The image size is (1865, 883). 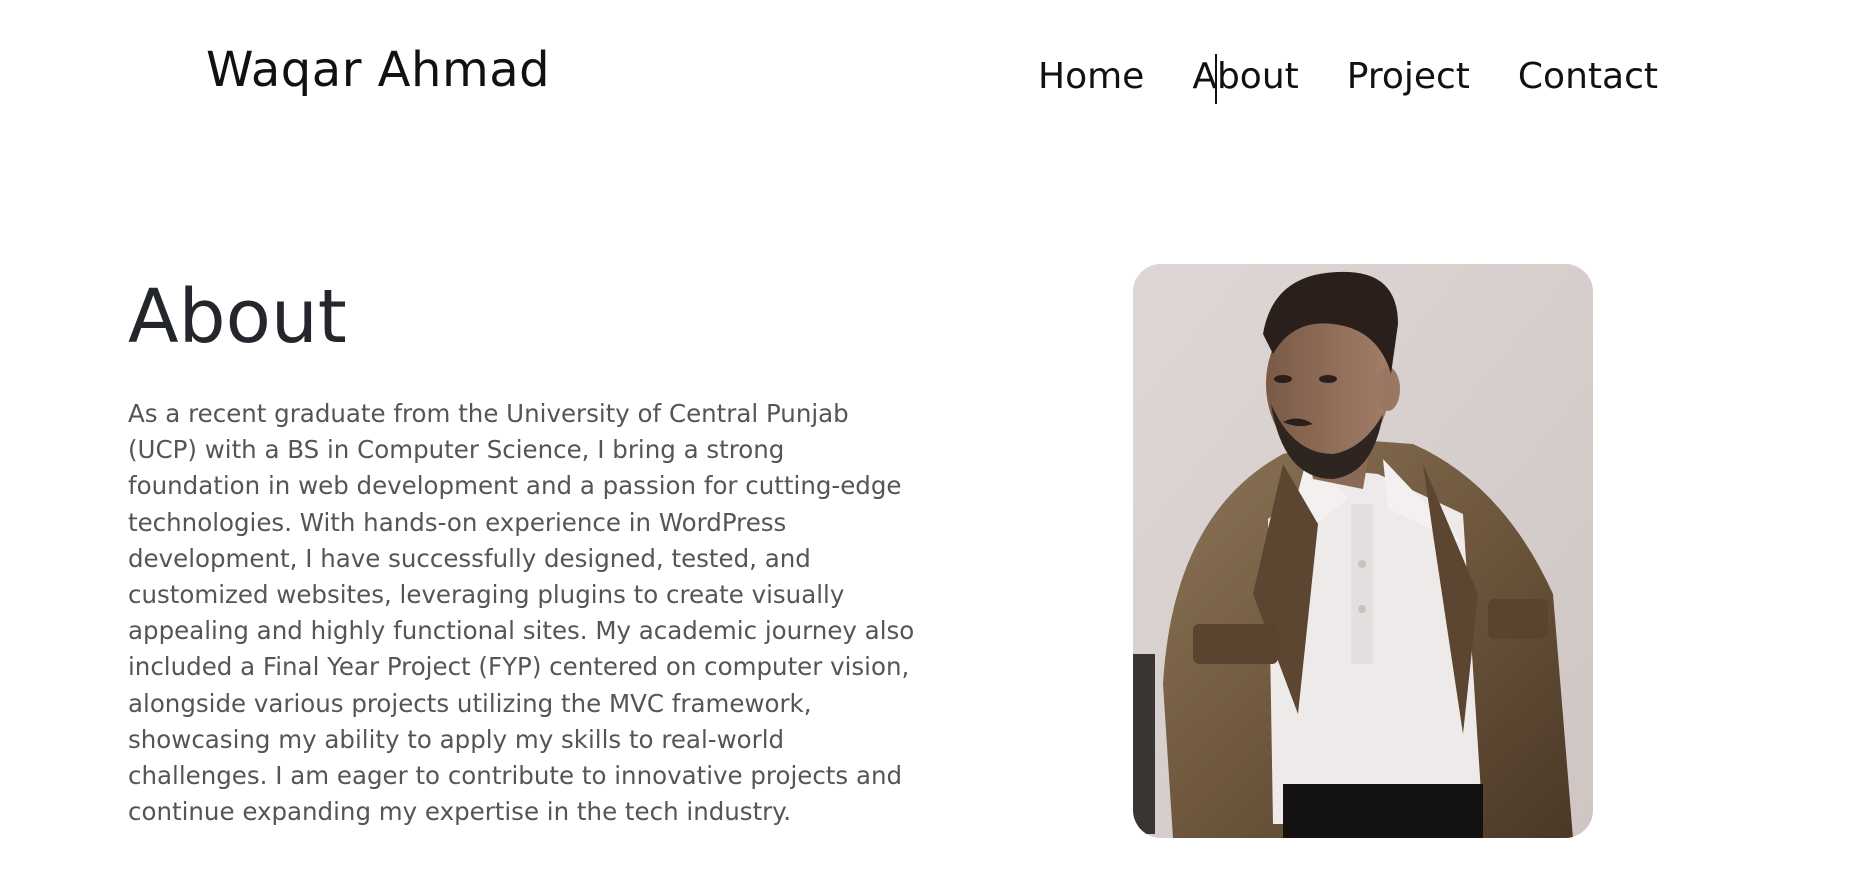 What do you see at coordinates (1091, 76) in the screenshot?
I see `nav-home: Home` at bounding box center [1091, 76].